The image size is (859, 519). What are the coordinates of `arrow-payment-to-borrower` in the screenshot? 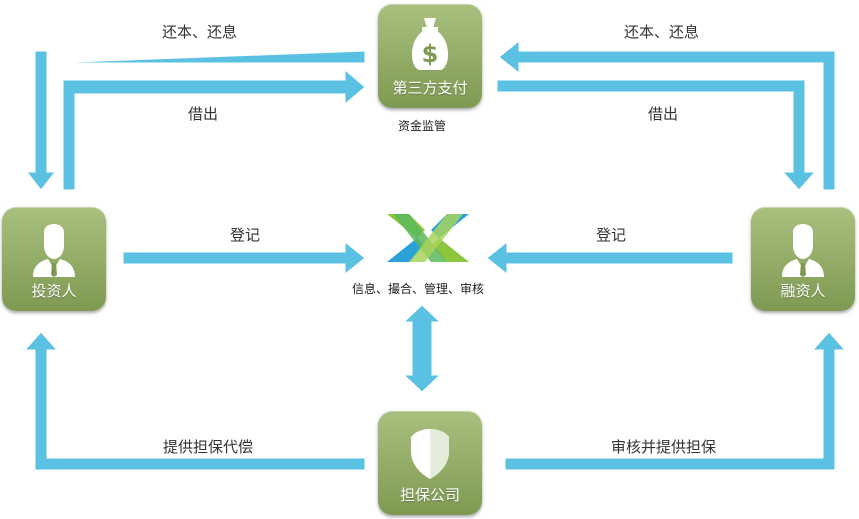 It's located at (656, 135).